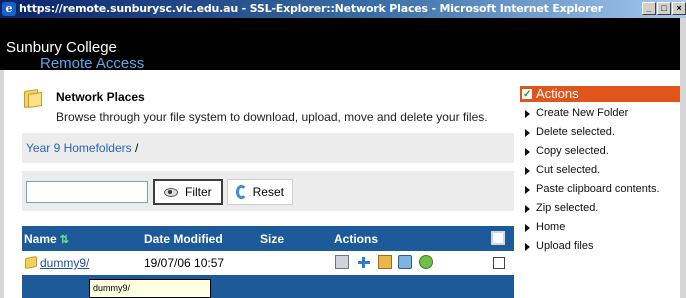  Describe the element at coordinates (356, 239) in the screenshot. I see `column-actions: Actions` at that location.